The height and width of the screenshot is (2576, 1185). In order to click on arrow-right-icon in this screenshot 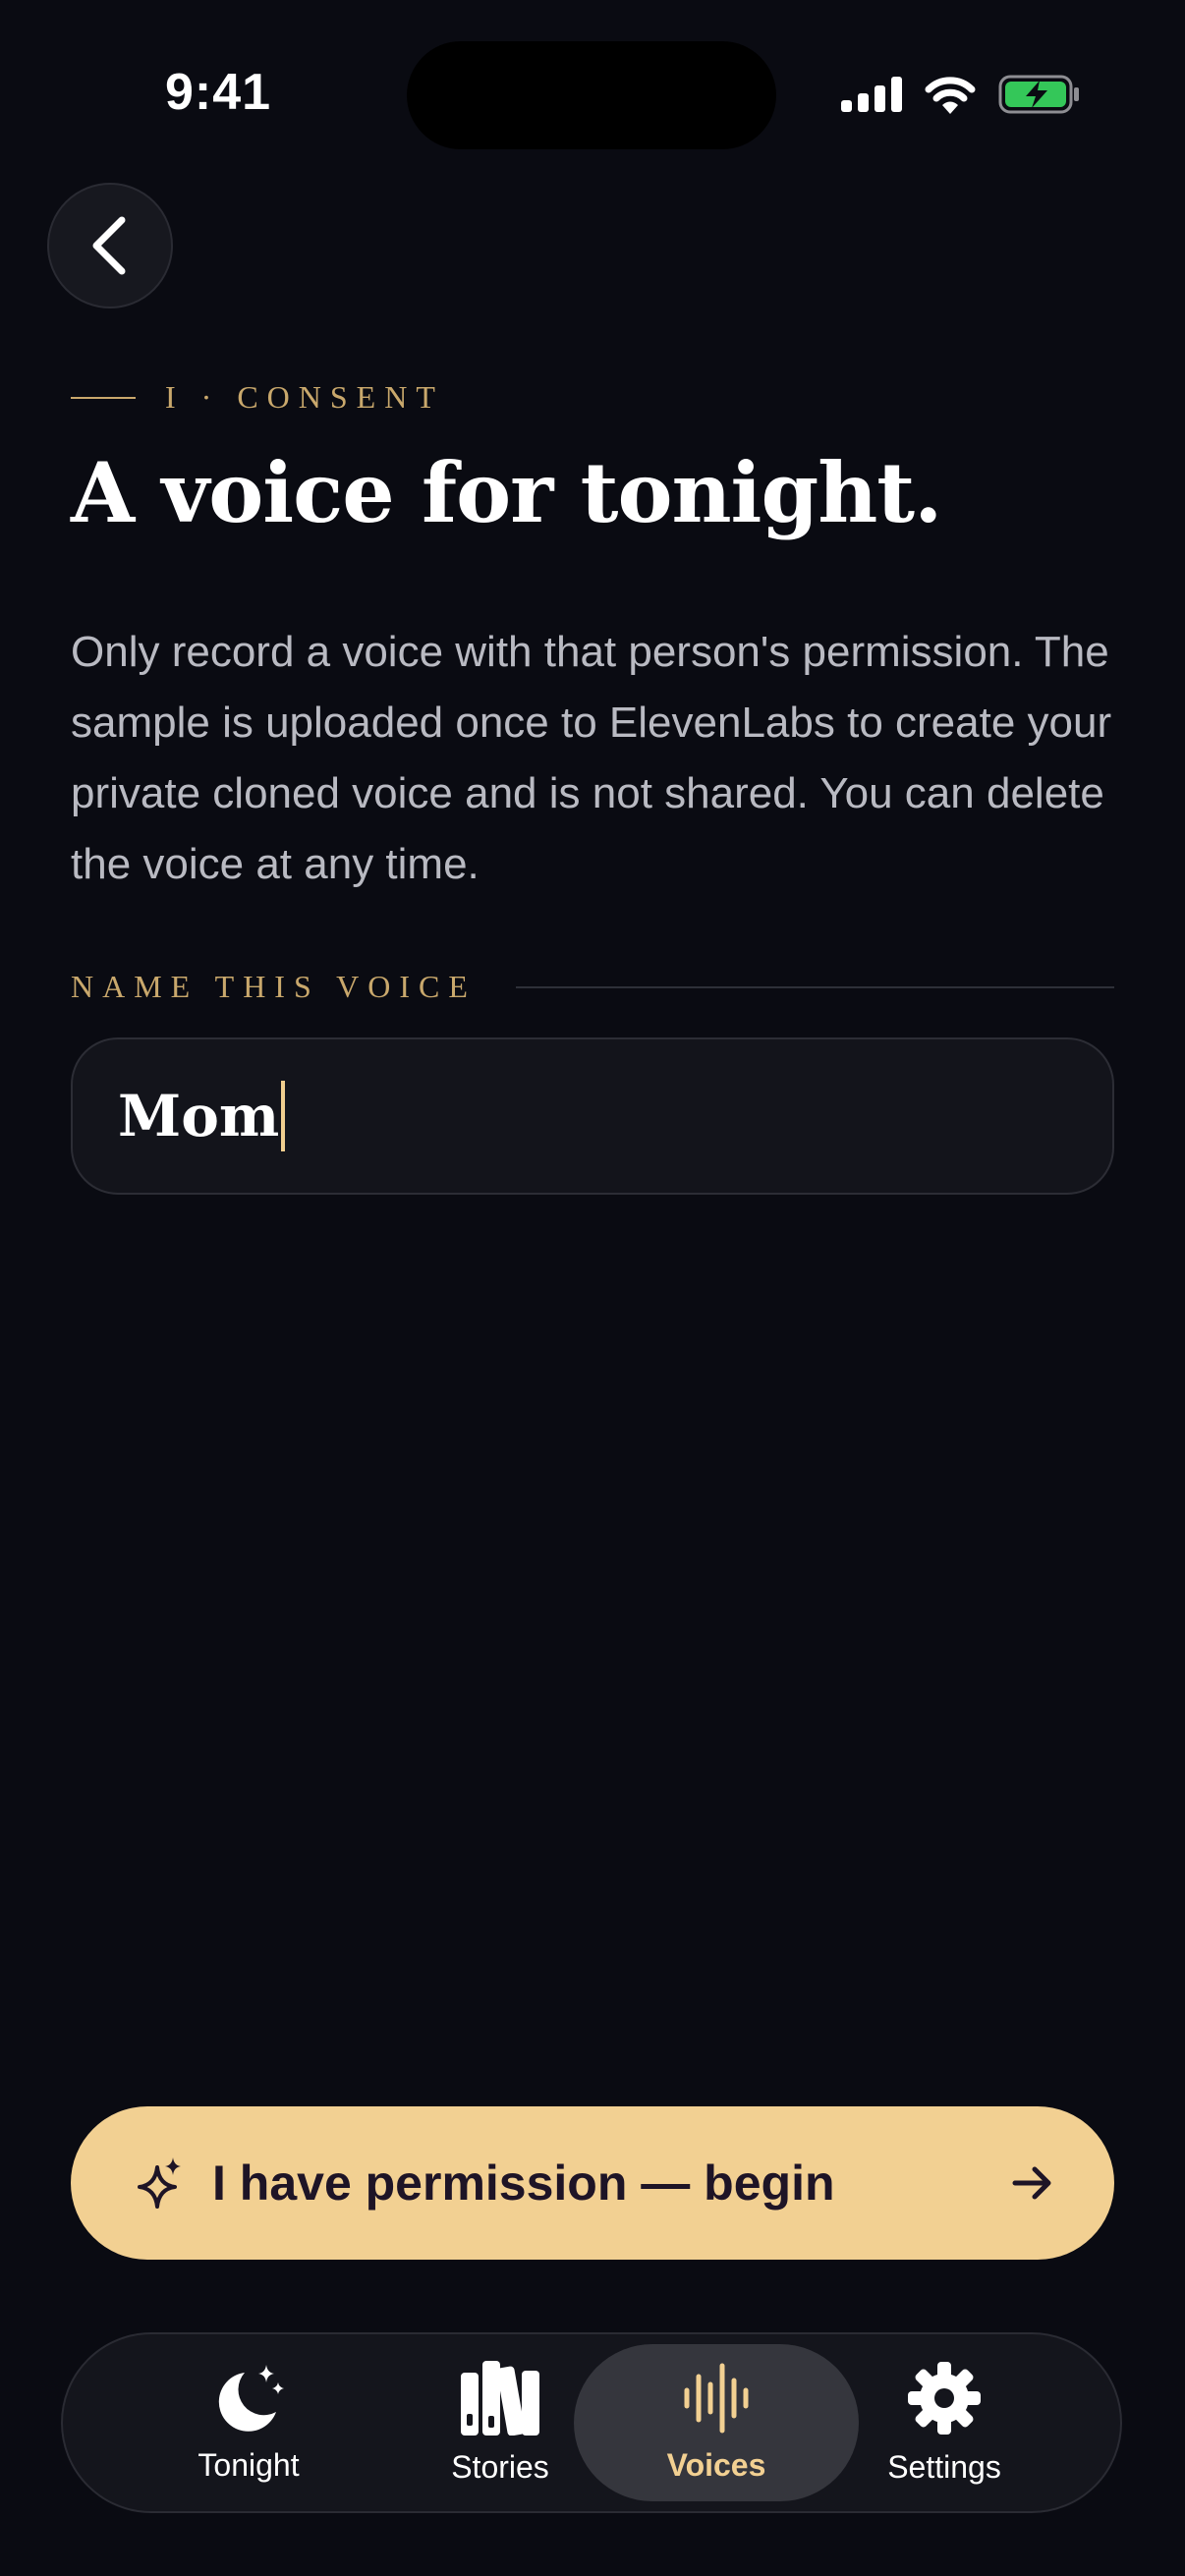, I will do `click(1031, 2183)`.